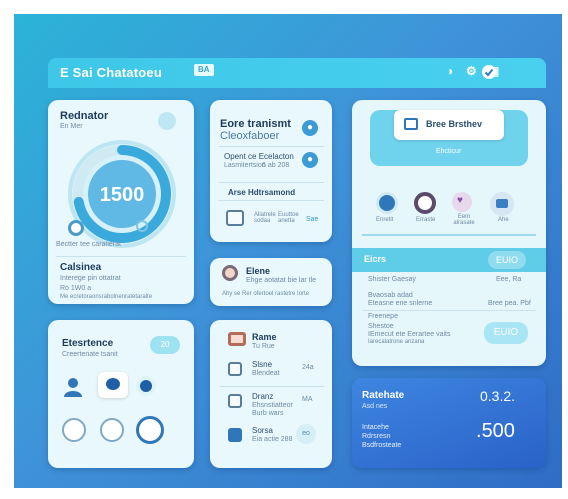  I want to click on device-icon, so click(235, 218).